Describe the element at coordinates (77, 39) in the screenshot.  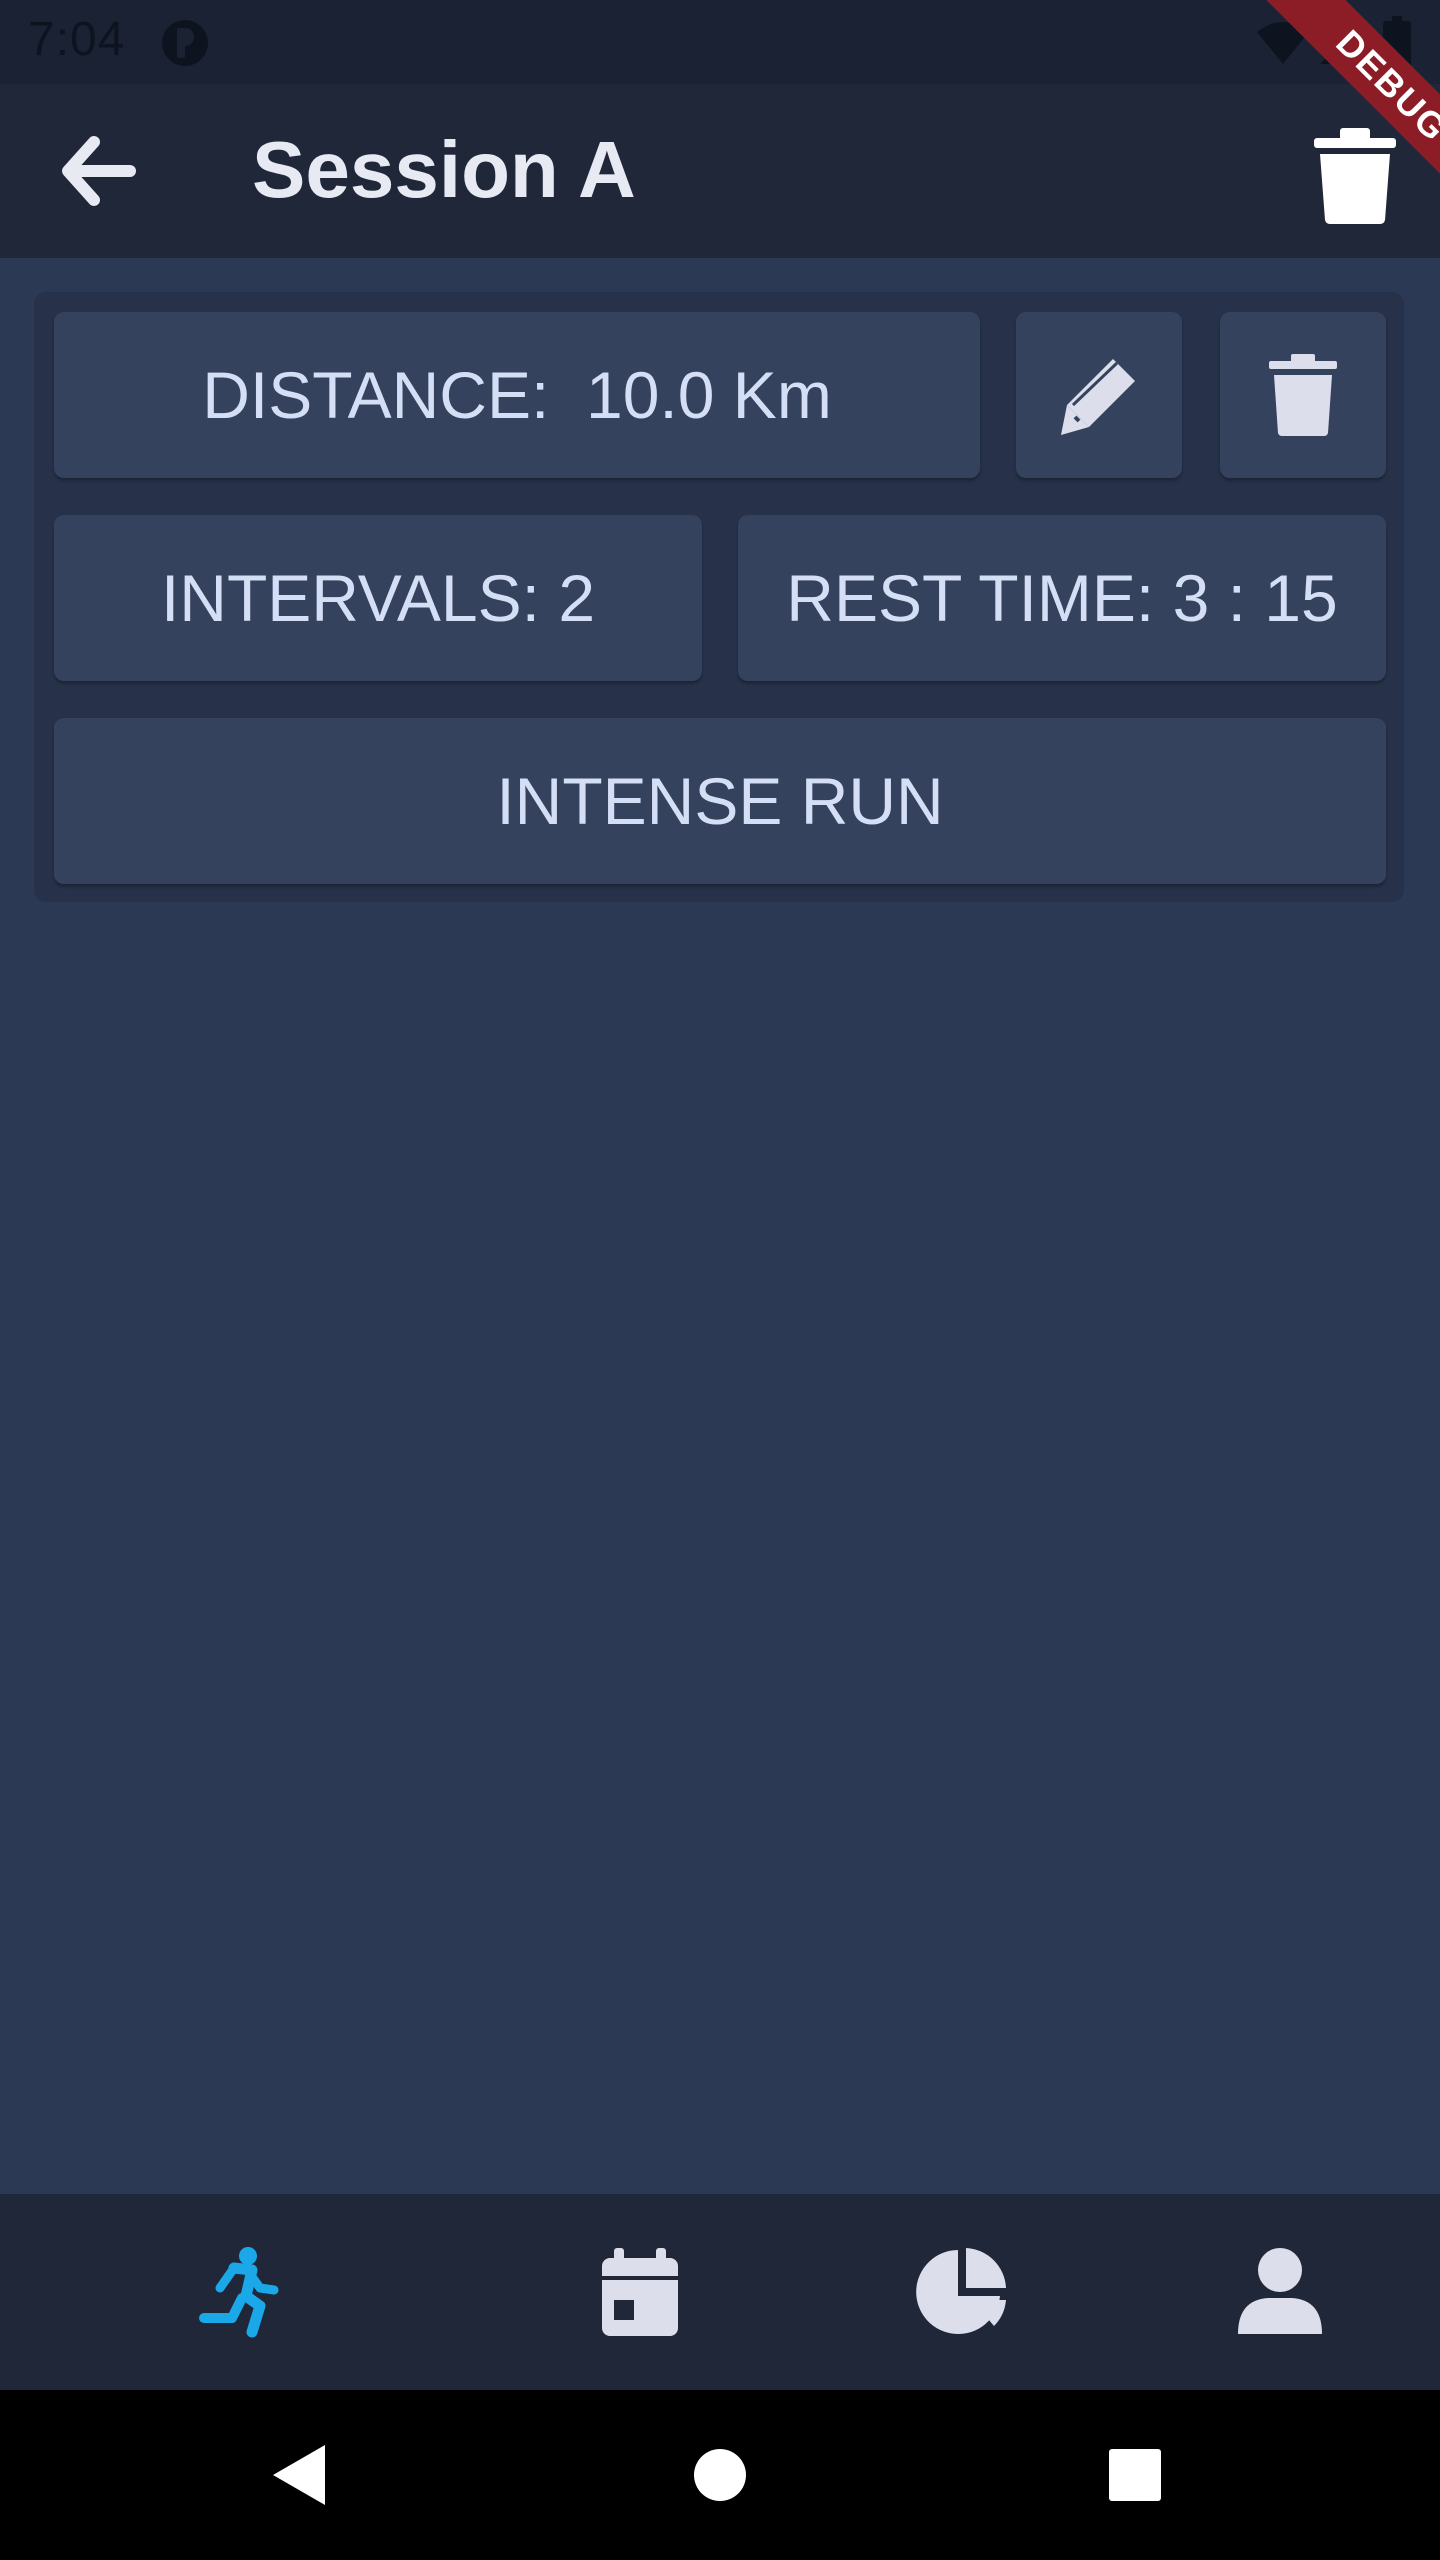
I see `status-time: 7:04` at that location.